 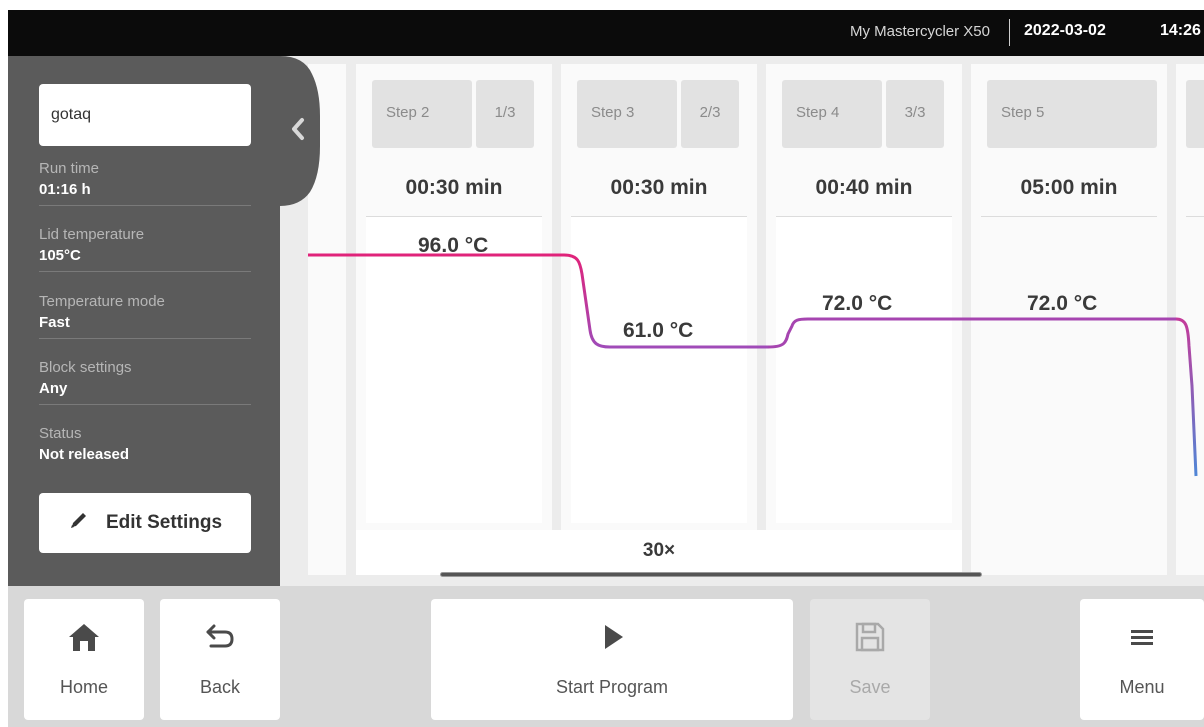 What do you see at coordinates (606, 33) in the screenshot?
I see `status-bar: My Mastercycler X50 2022-03-02 14:26` at bounding box center [606, 33].